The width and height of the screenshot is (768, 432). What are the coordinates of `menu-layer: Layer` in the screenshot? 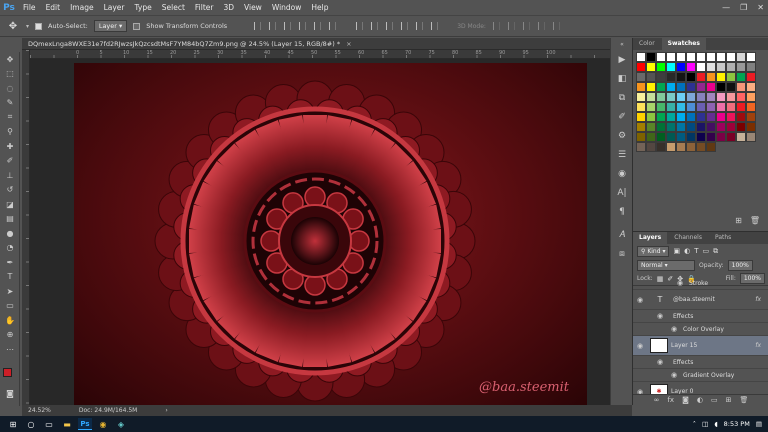 It's located at (114, 7).